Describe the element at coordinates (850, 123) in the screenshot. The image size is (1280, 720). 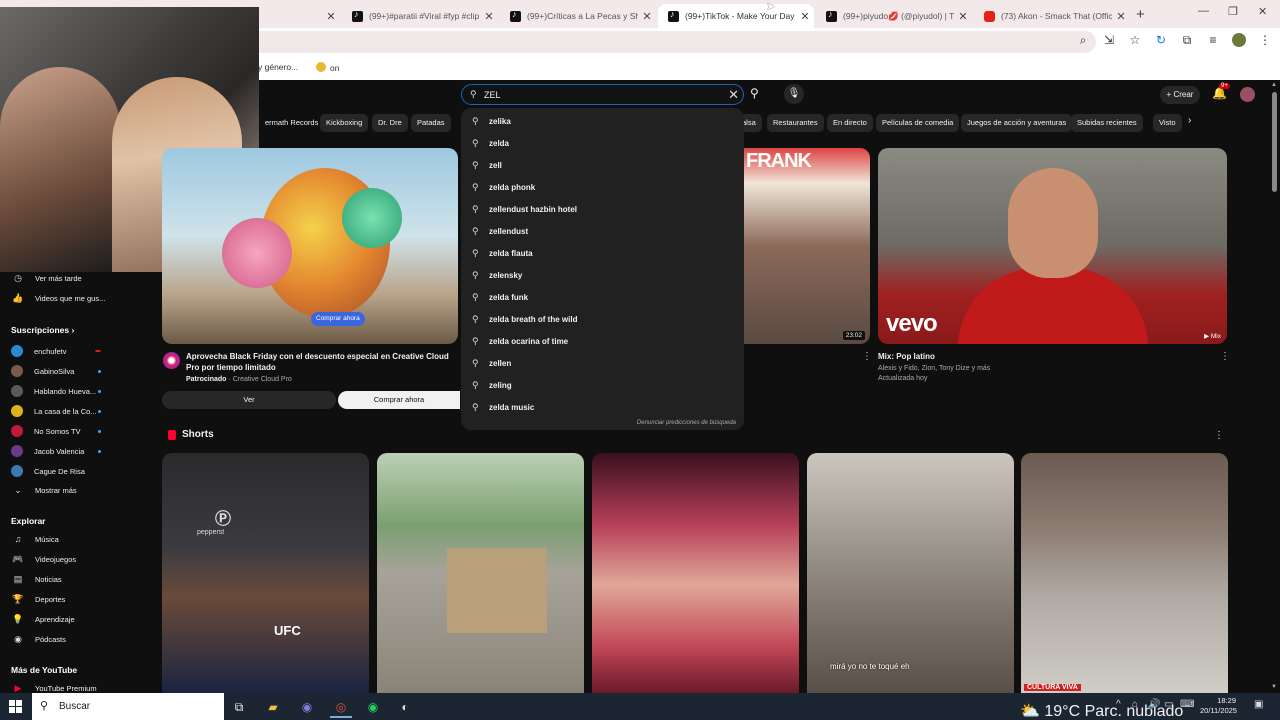
I see `chip: En directo` at that location.